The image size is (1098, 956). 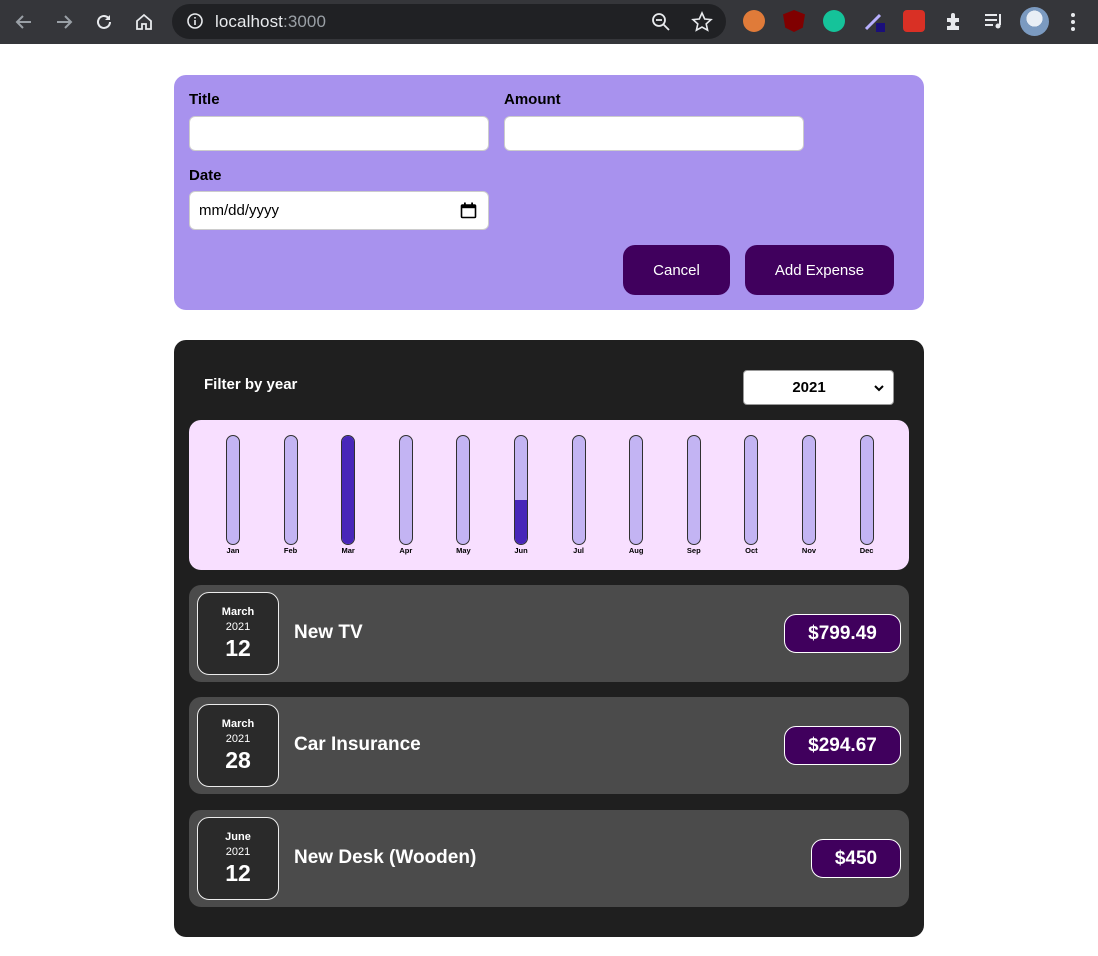 I want to click on title-label: Title, so click(x=204, y=99).